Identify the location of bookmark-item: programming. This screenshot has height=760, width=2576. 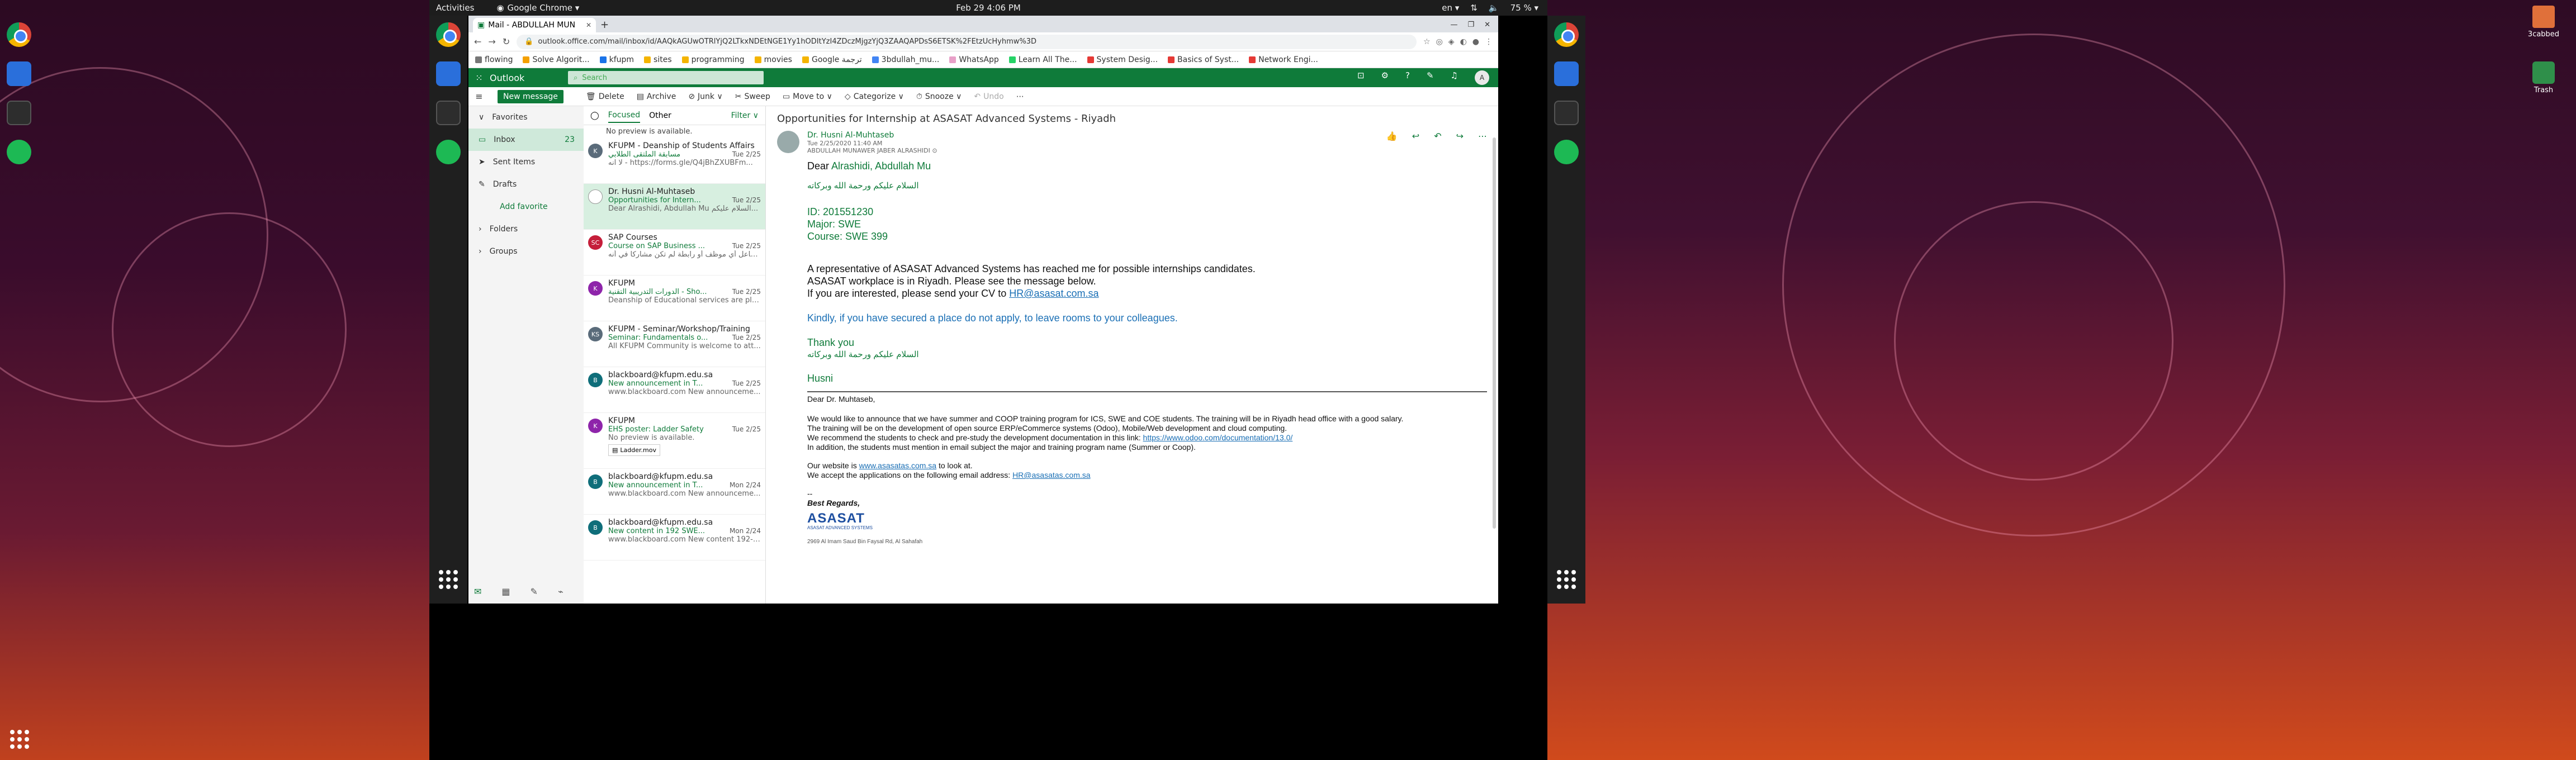
(713, 59).